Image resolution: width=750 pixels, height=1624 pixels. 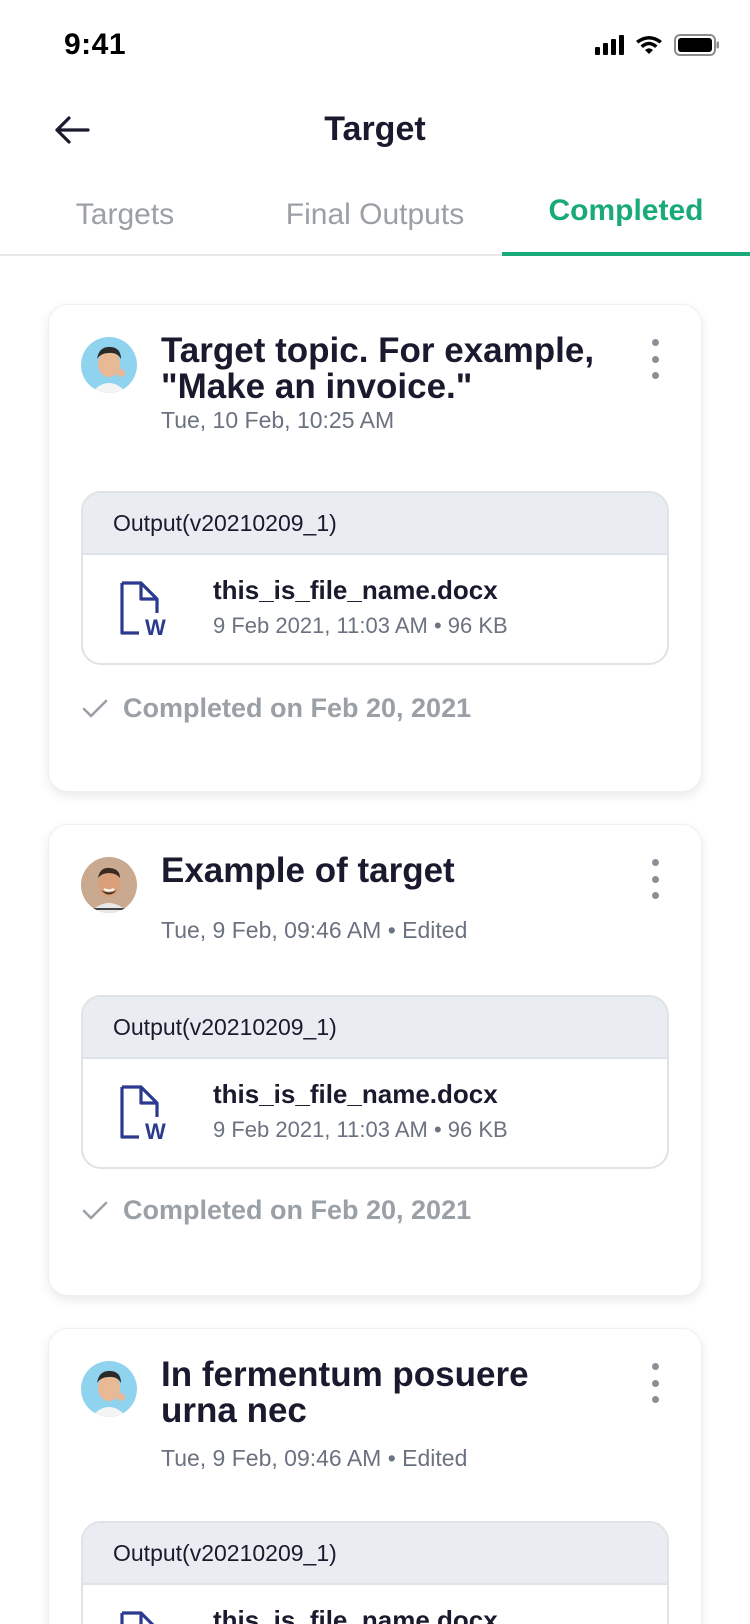 I want to click on card-date: Tue, 10 Feb, 10:25 AM, so click(x=278, y=420).